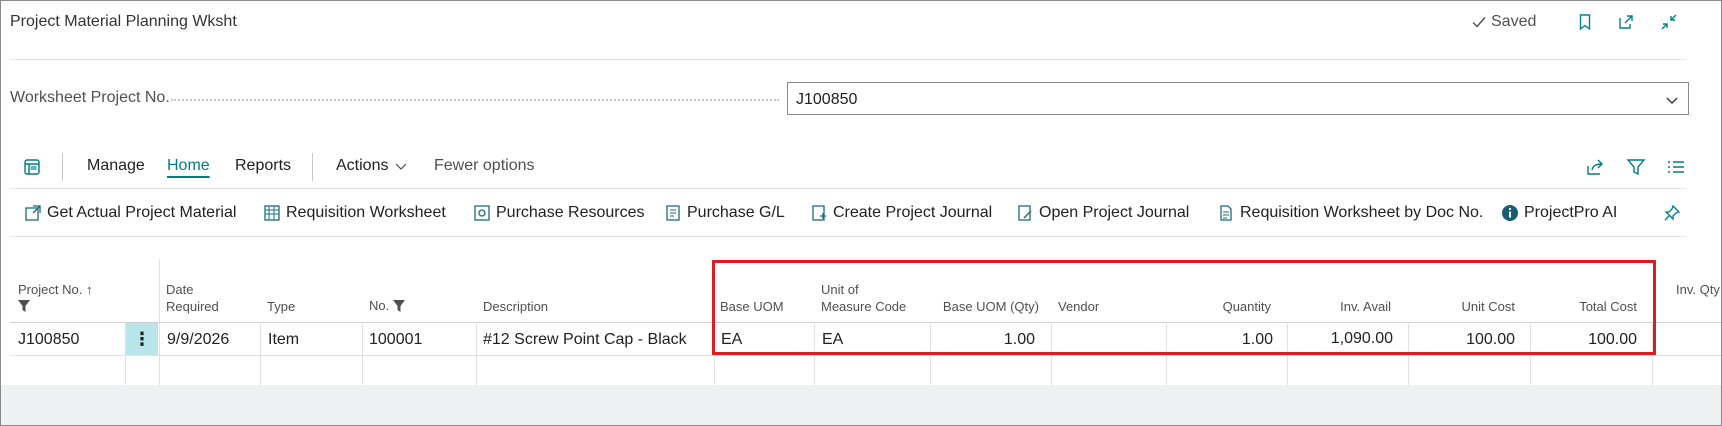 The image size is (1722, 426). What do you see at coordinates (32, 167) in the screenshot?
I see `page-view-icon` at bounding box center [32, 167].